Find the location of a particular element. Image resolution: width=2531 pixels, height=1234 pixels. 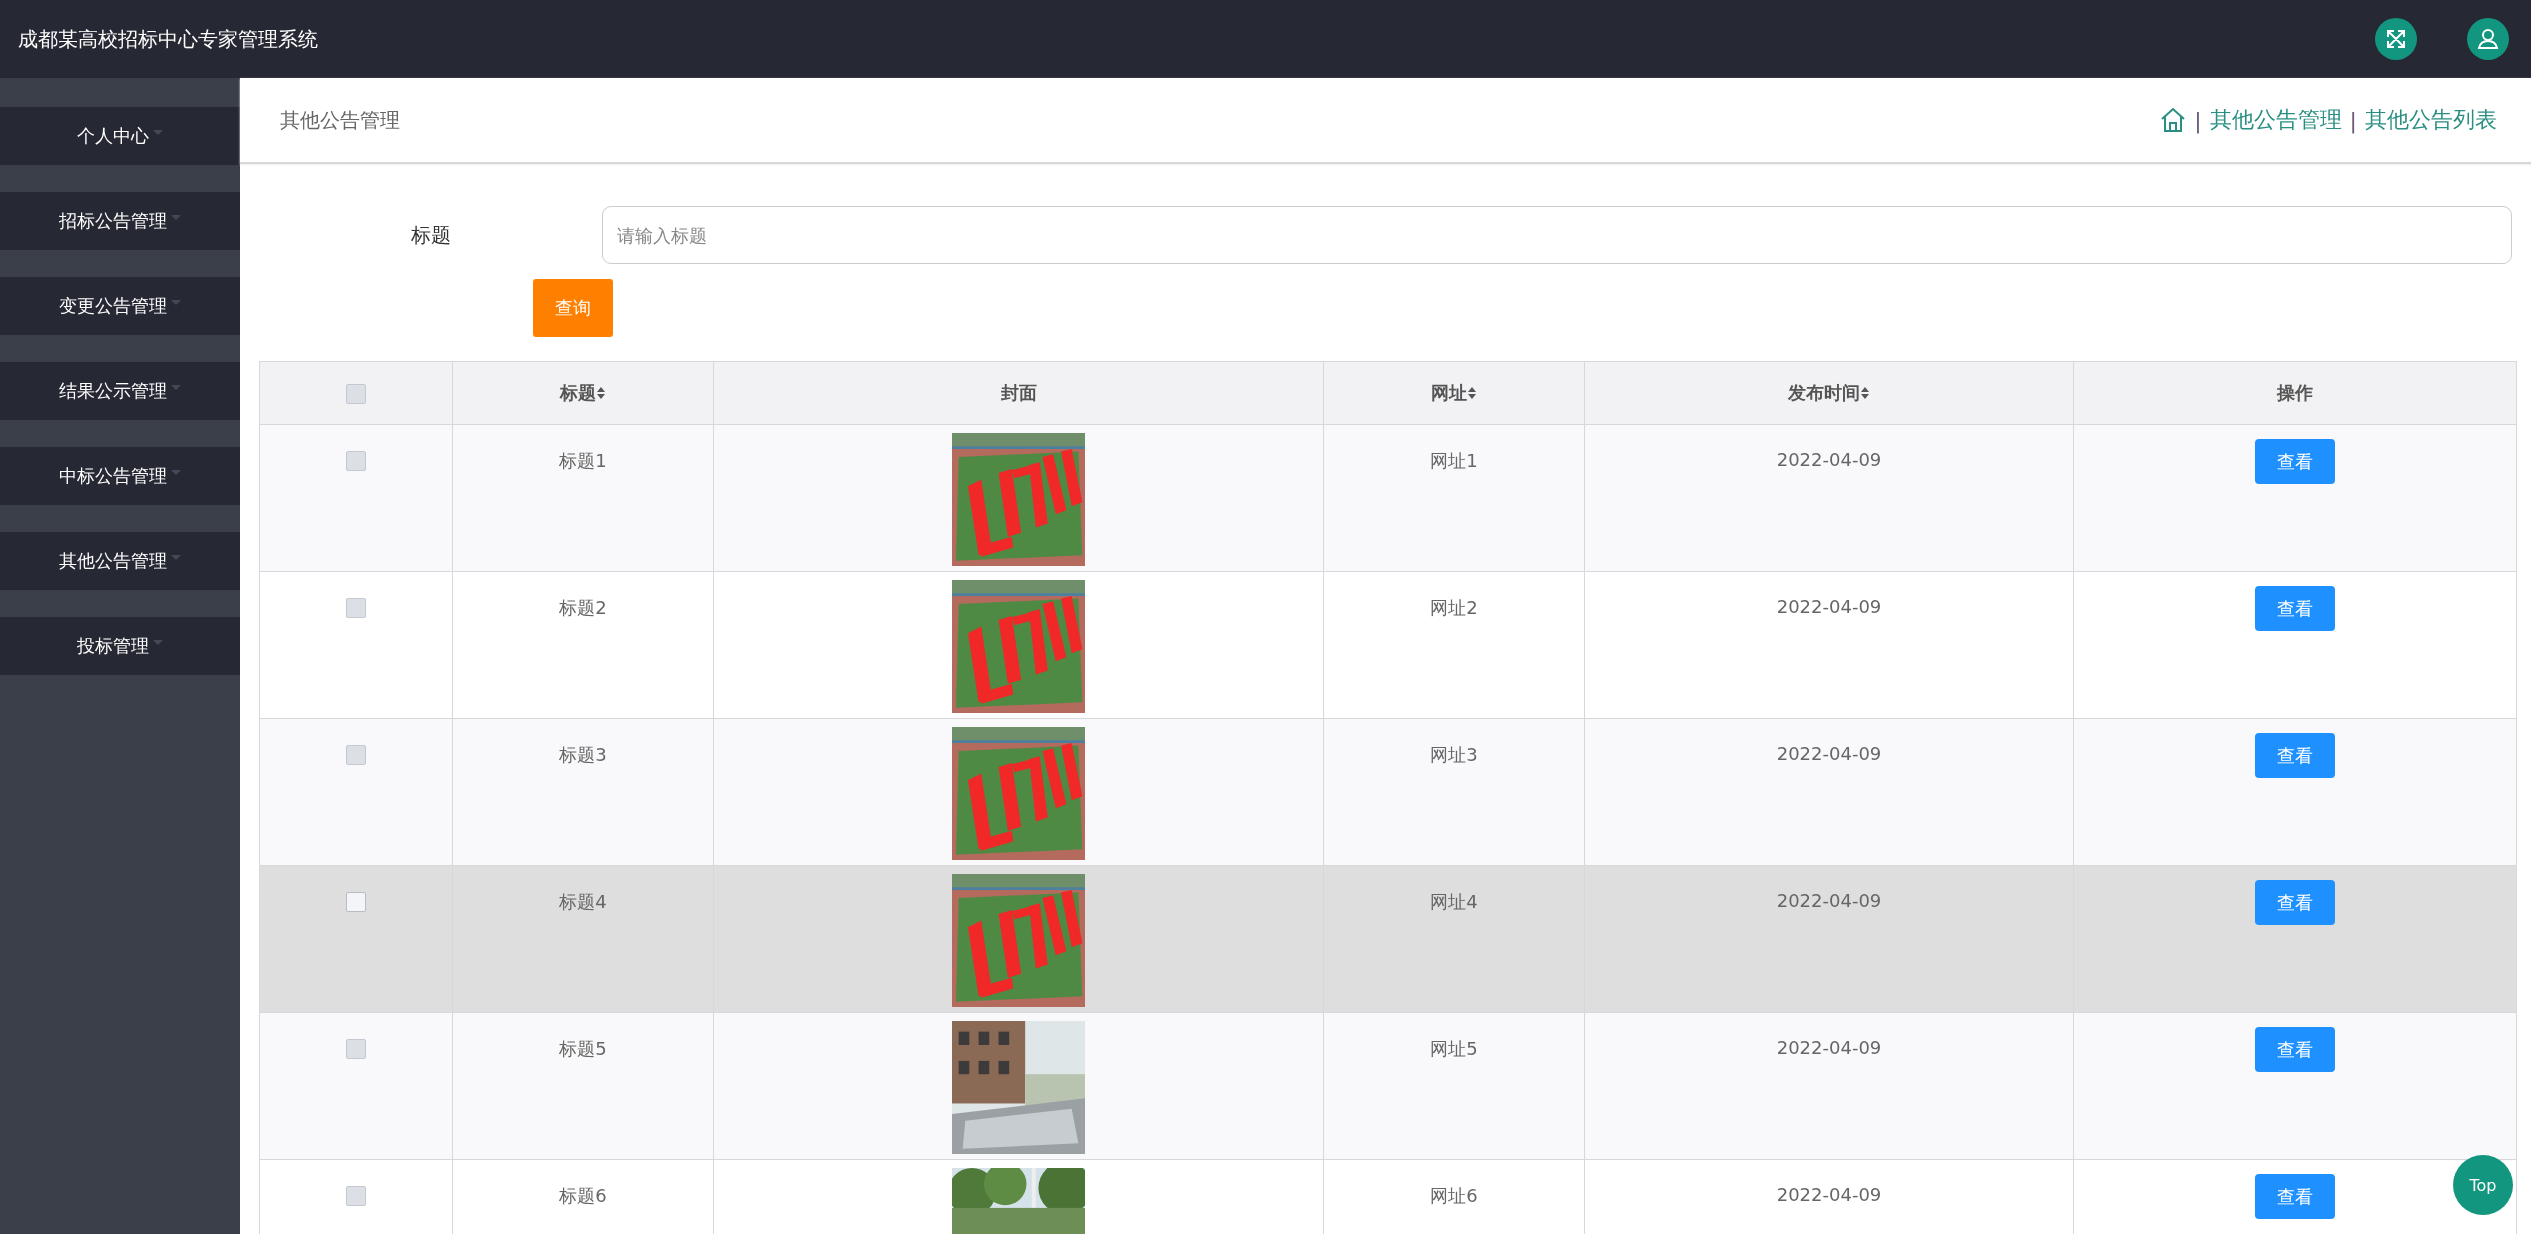

user-button is located at coordinates (2488, 39).